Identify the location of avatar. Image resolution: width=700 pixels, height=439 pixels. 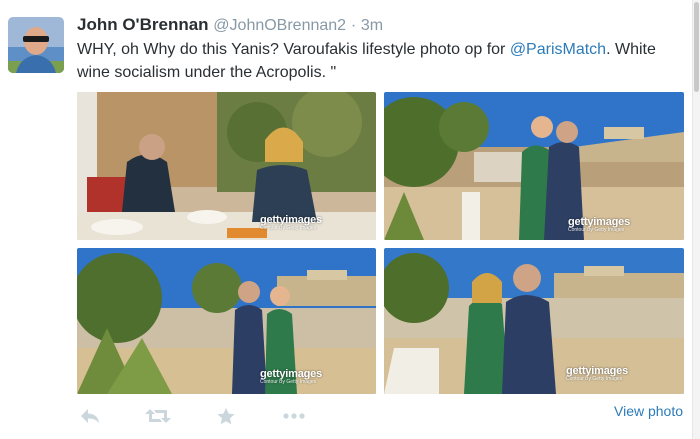
(36, 45).